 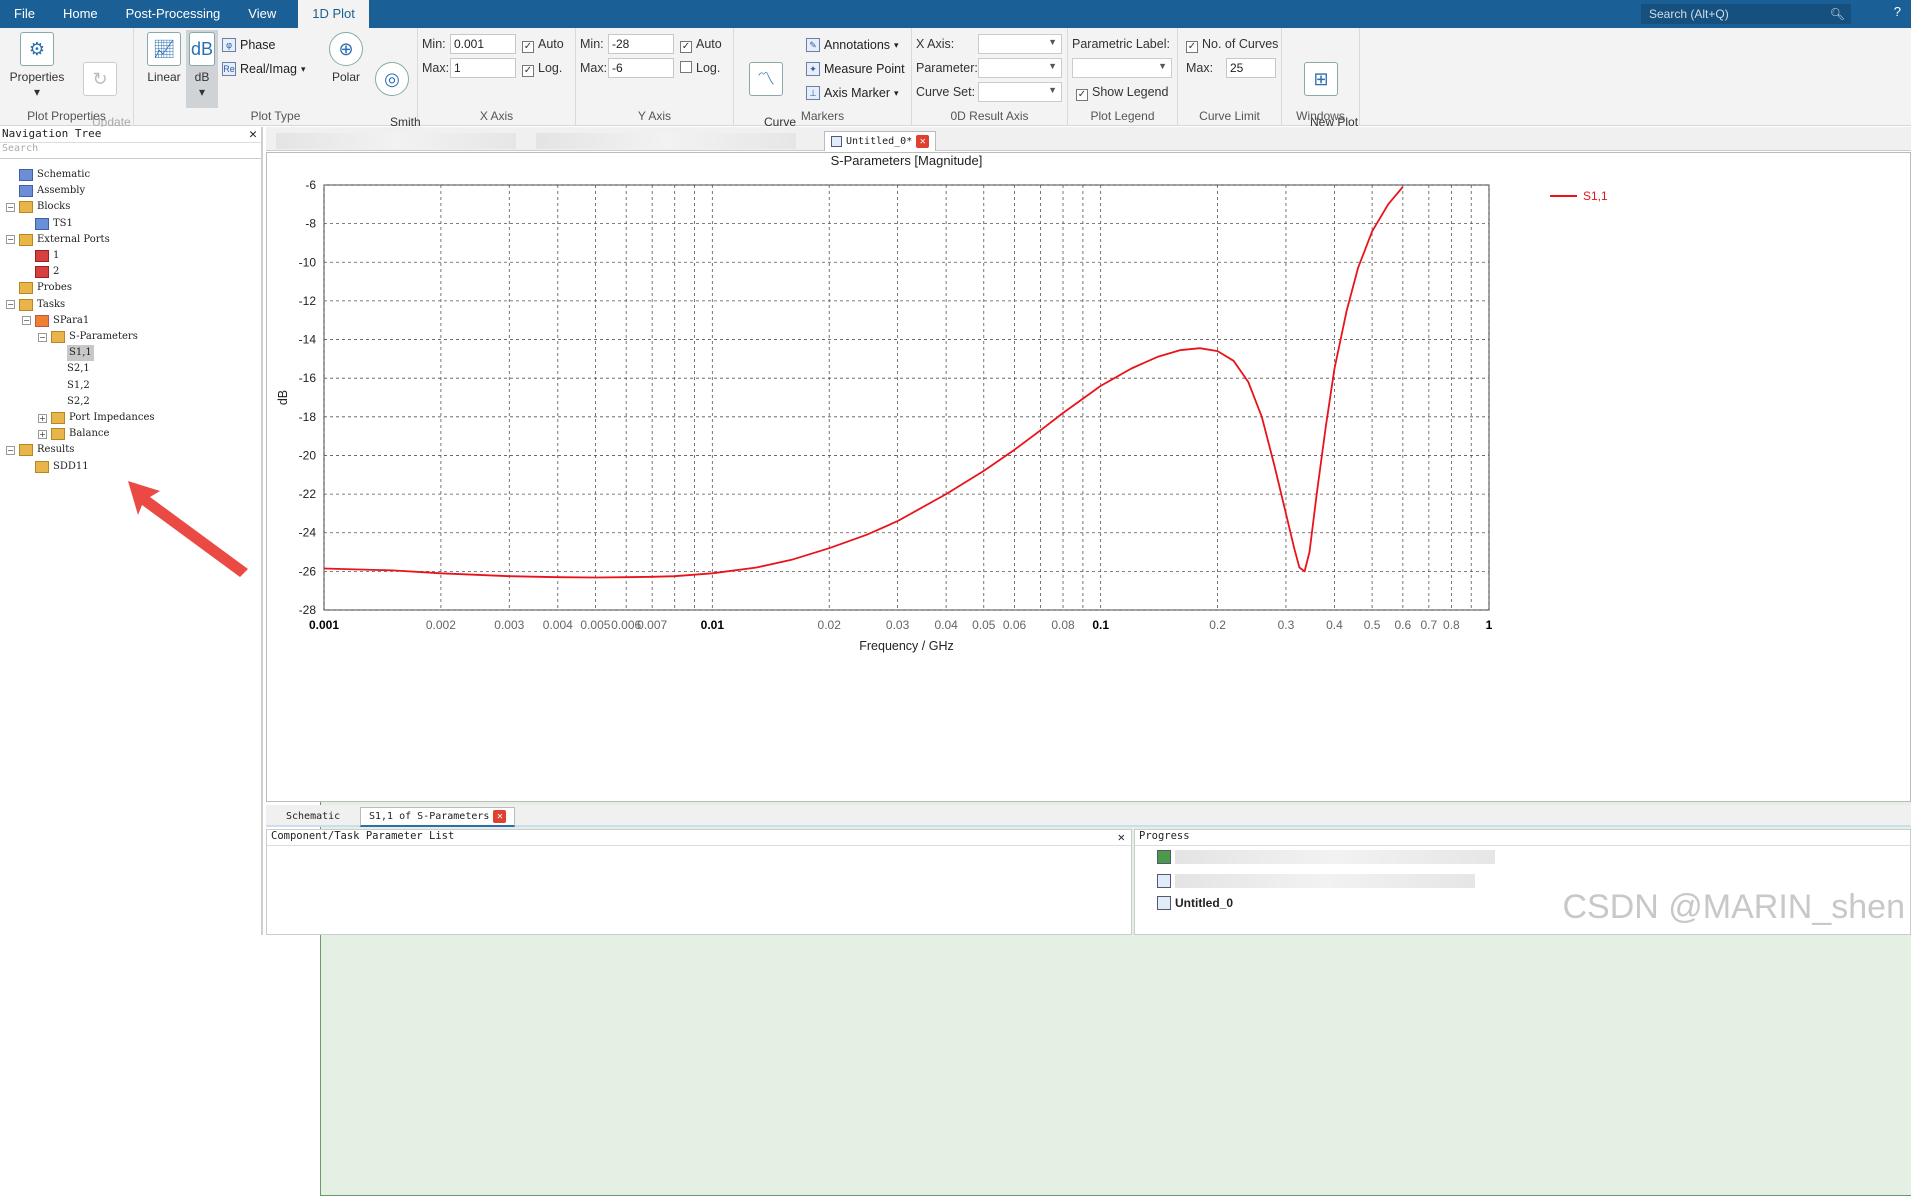 I want to click on annotations-button: ✎Annotations▾, so click(x=852, y=45).